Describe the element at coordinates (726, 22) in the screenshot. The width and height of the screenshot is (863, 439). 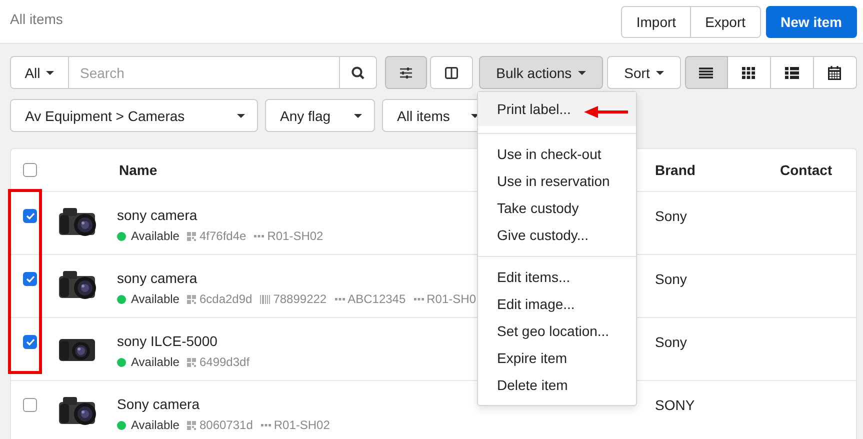
I see `header-button: Export` at that location.